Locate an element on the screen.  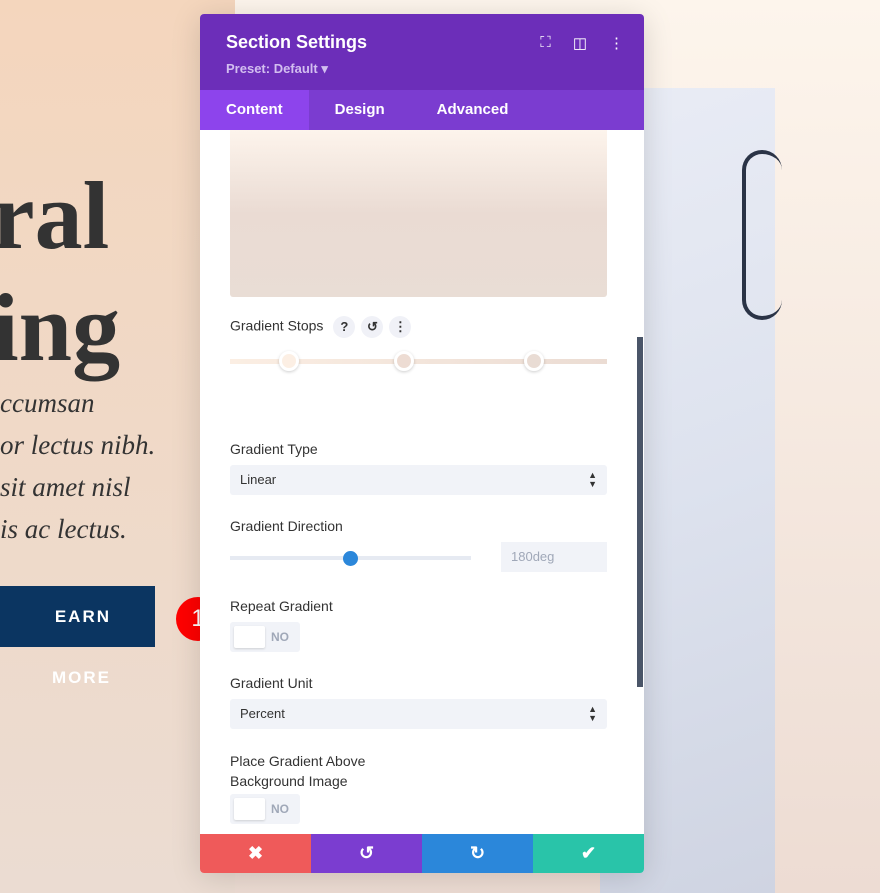
save-button: ✔ is located at coordinates (588, 853).